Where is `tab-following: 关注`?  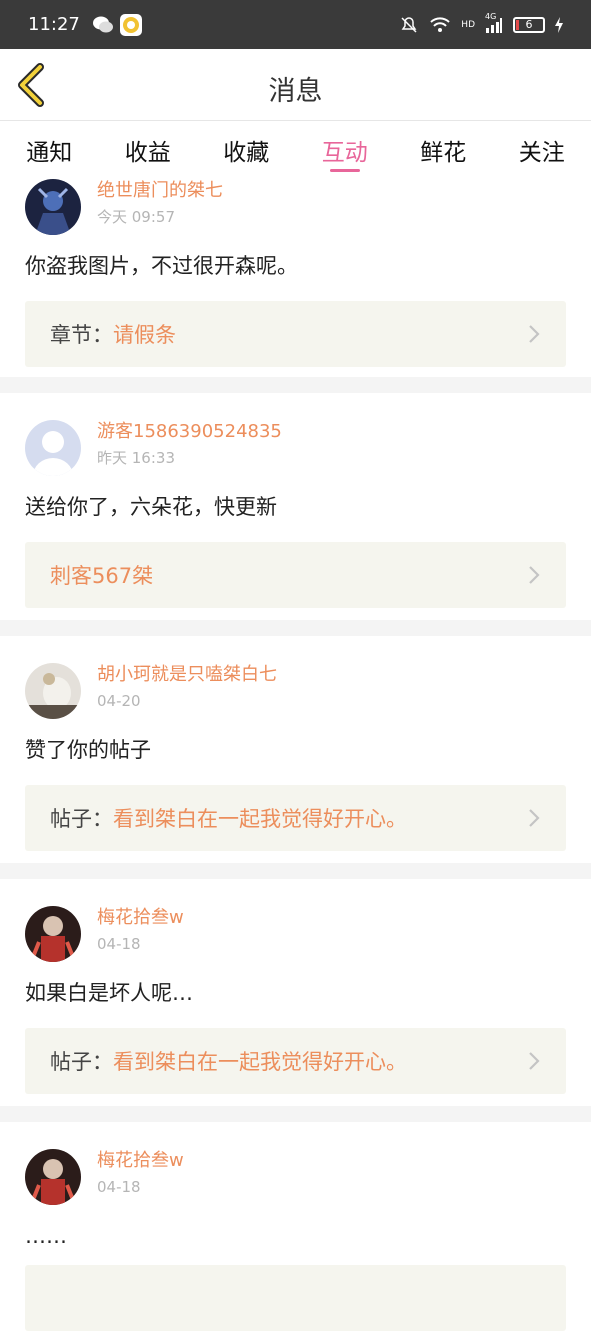
tab-following: 关注 is located at coordinates (542, 149).